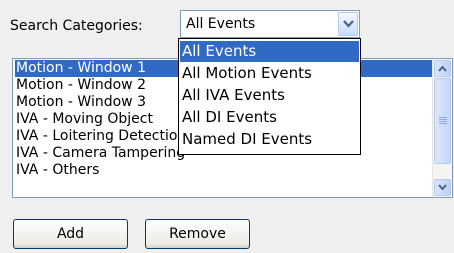  I want to click on chevron-down-icon, so click(348, 24).